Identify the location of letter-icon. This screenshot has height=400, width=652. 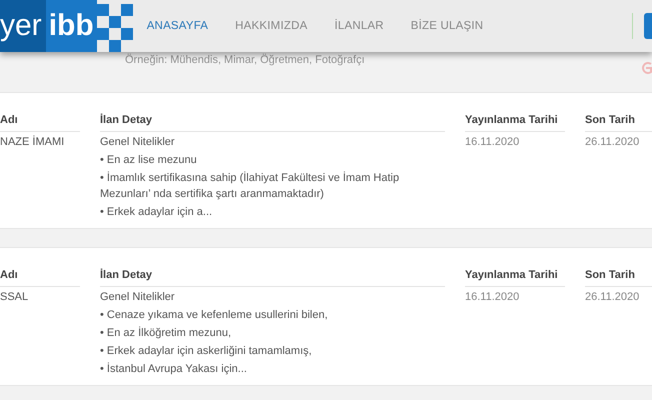
(647, 68).